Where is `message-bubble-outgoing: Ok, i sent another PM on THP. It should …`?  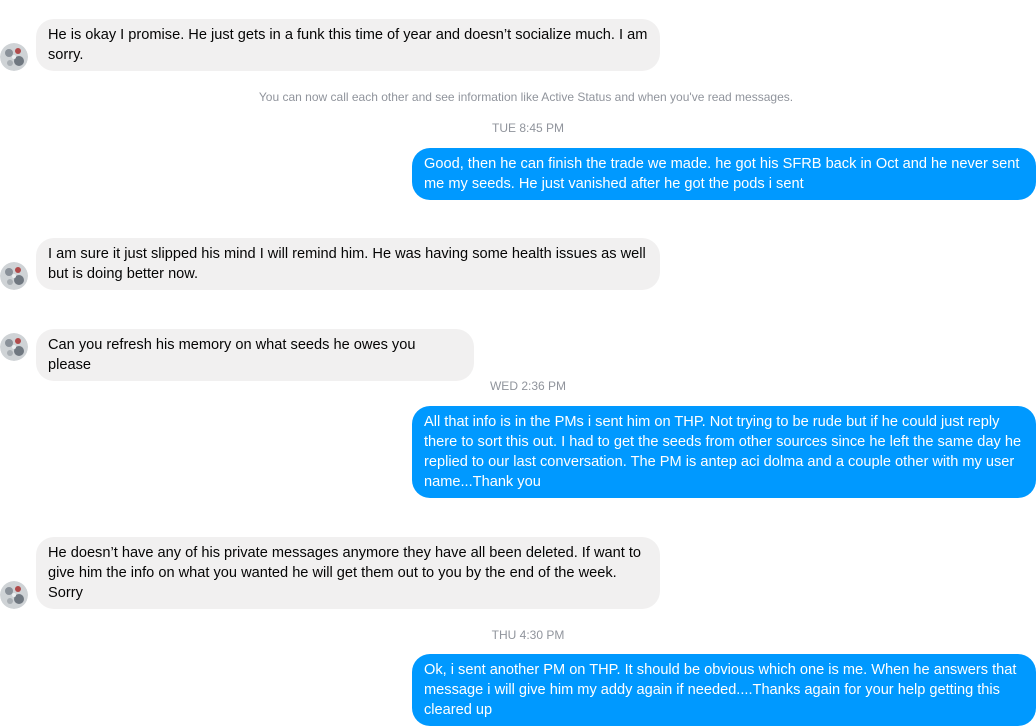 message-bubble-outgoing: Ok, i sent another PM on THP. It should … is located at coordinates (724, 690).